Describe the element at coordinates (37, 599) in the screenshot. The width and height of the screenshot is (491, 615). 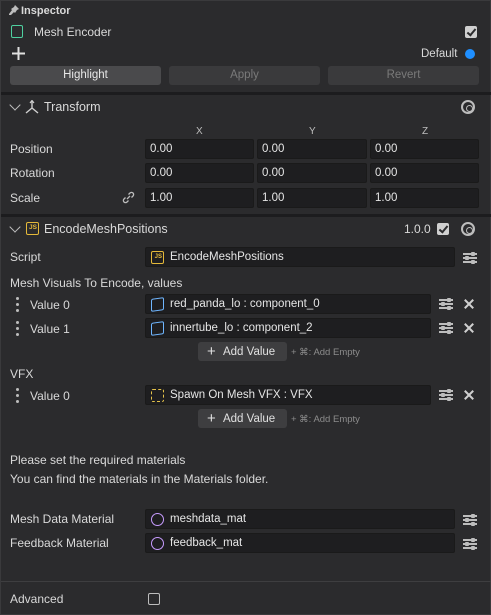
I see `advanced-label: Advanced` at that location.